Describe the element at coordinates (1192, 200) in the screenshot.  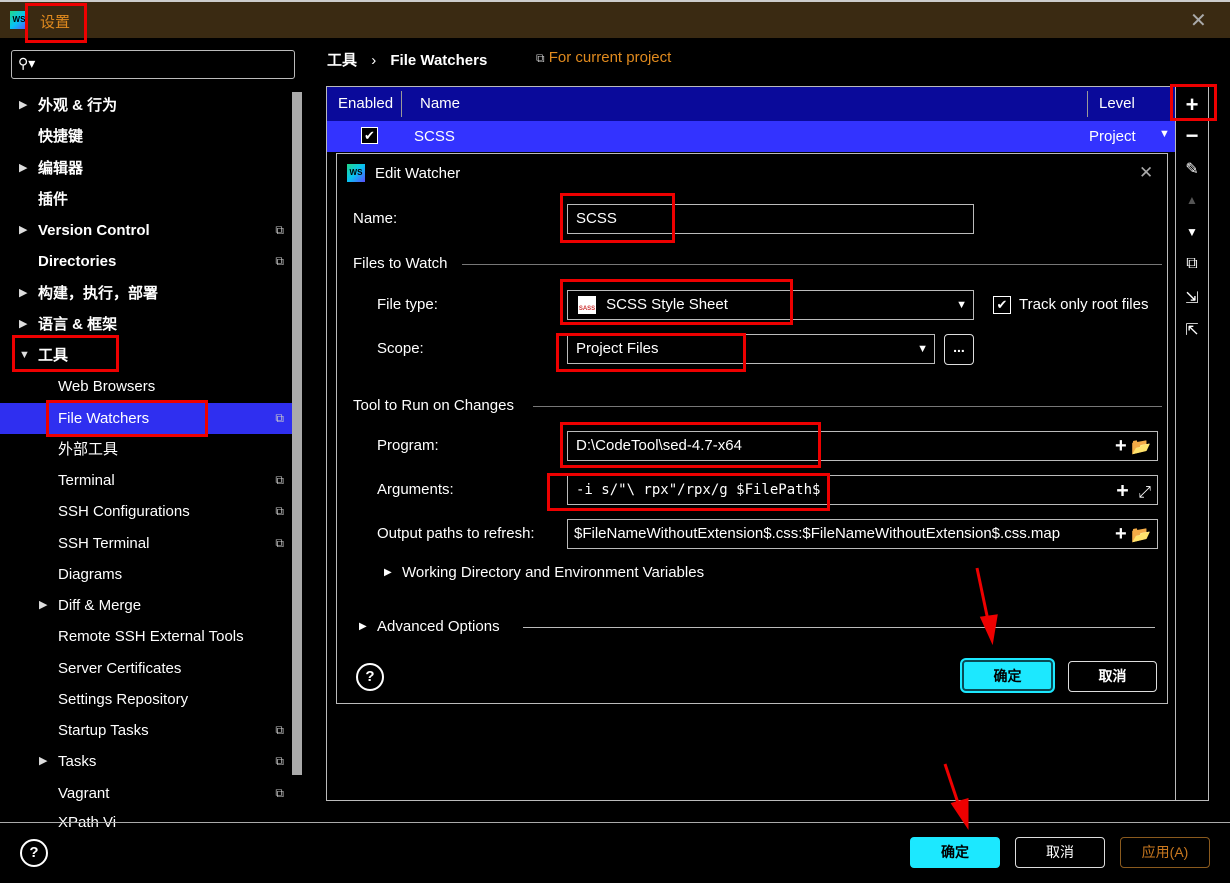
I see `move-up-icon: ▲` at that location.